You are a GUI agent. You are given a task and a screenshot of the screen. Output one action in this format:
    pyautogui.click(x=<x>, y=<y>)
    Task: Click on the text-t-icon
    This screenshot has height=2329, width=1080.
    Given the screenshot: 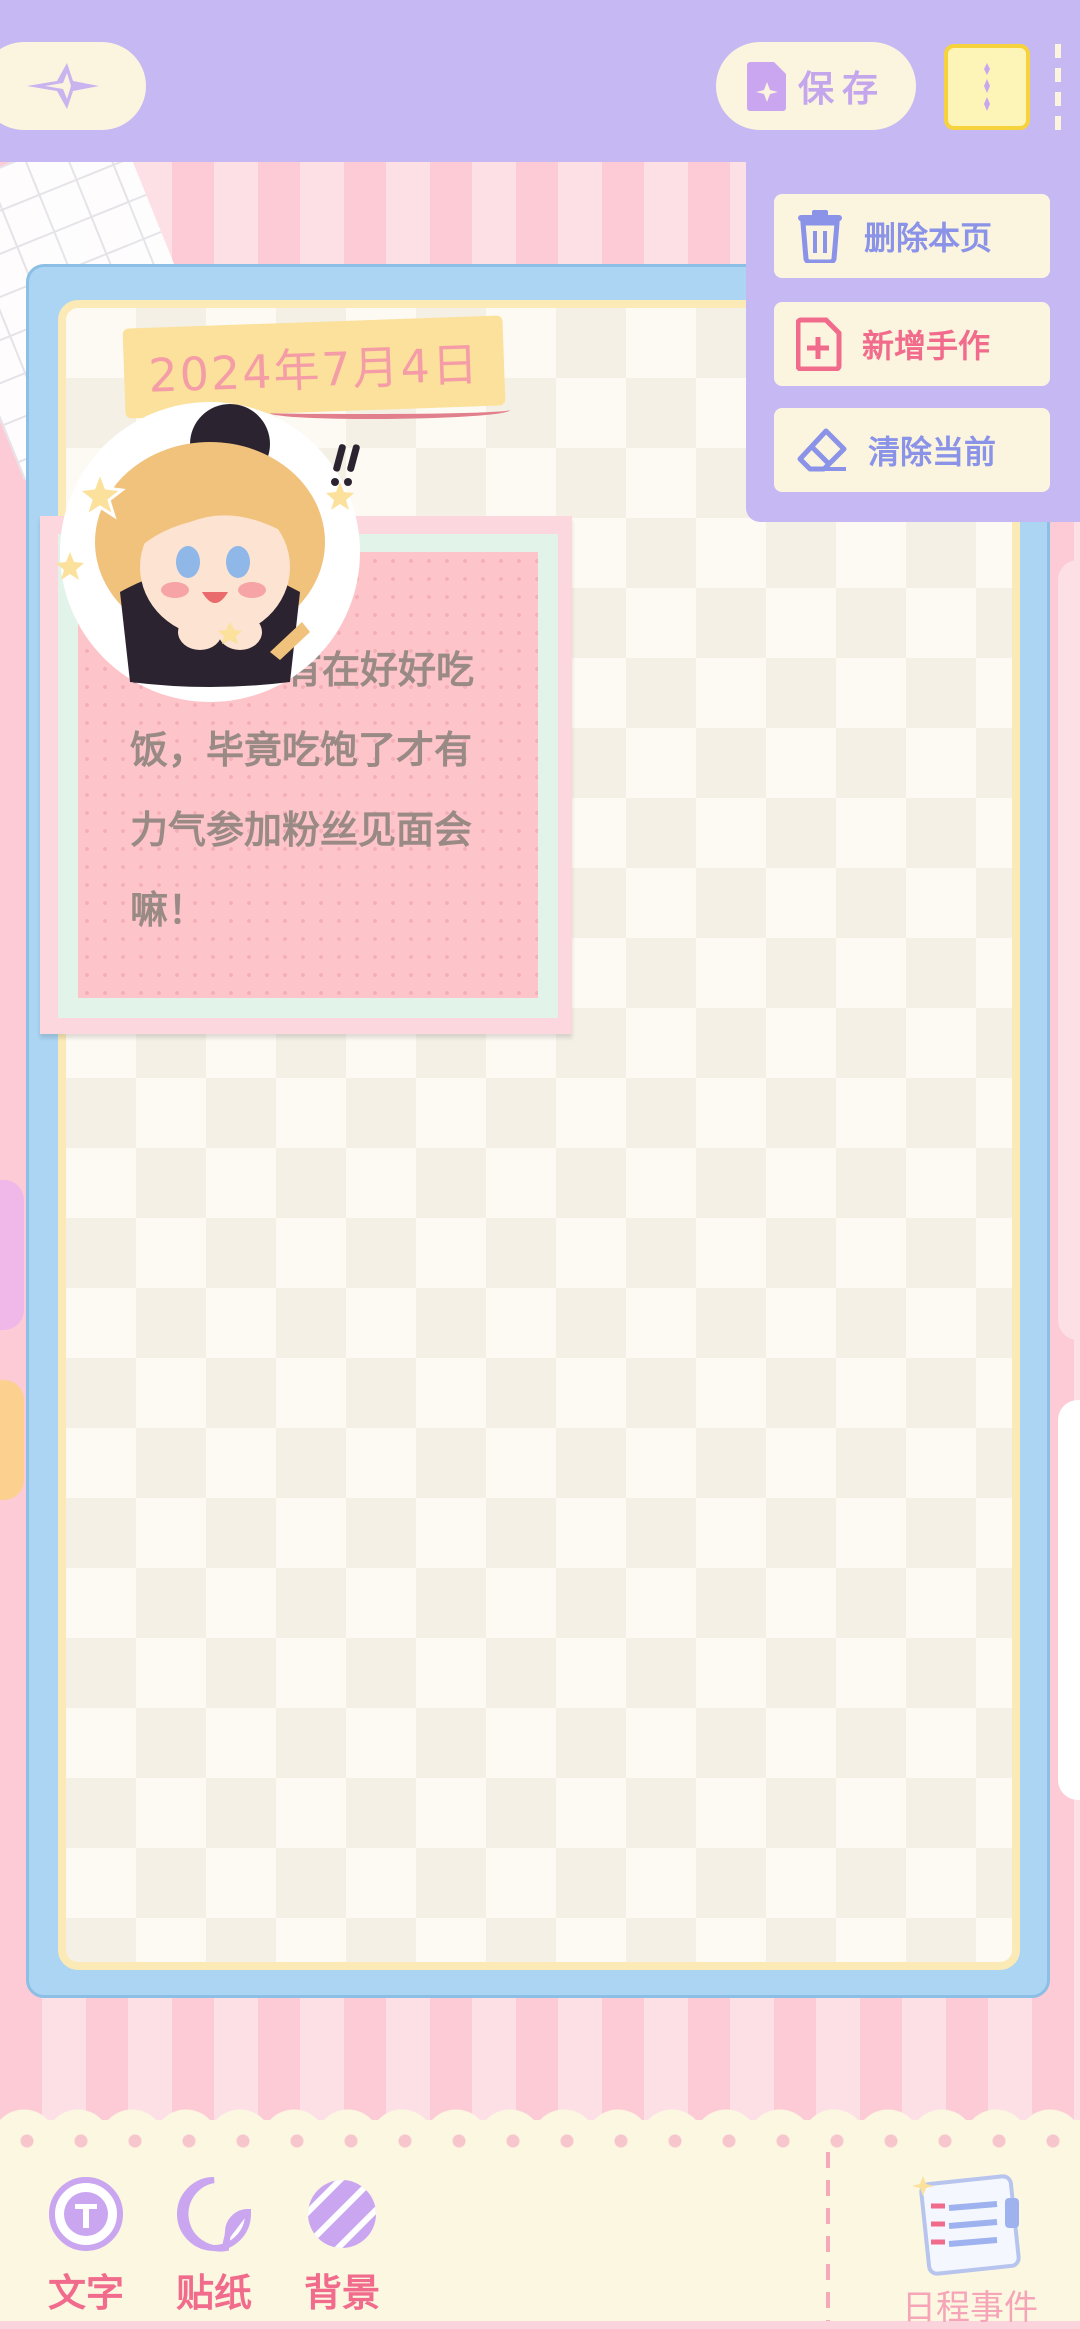 What is the action you would take?
    pyautogui.click(x=86, y=2214)
    